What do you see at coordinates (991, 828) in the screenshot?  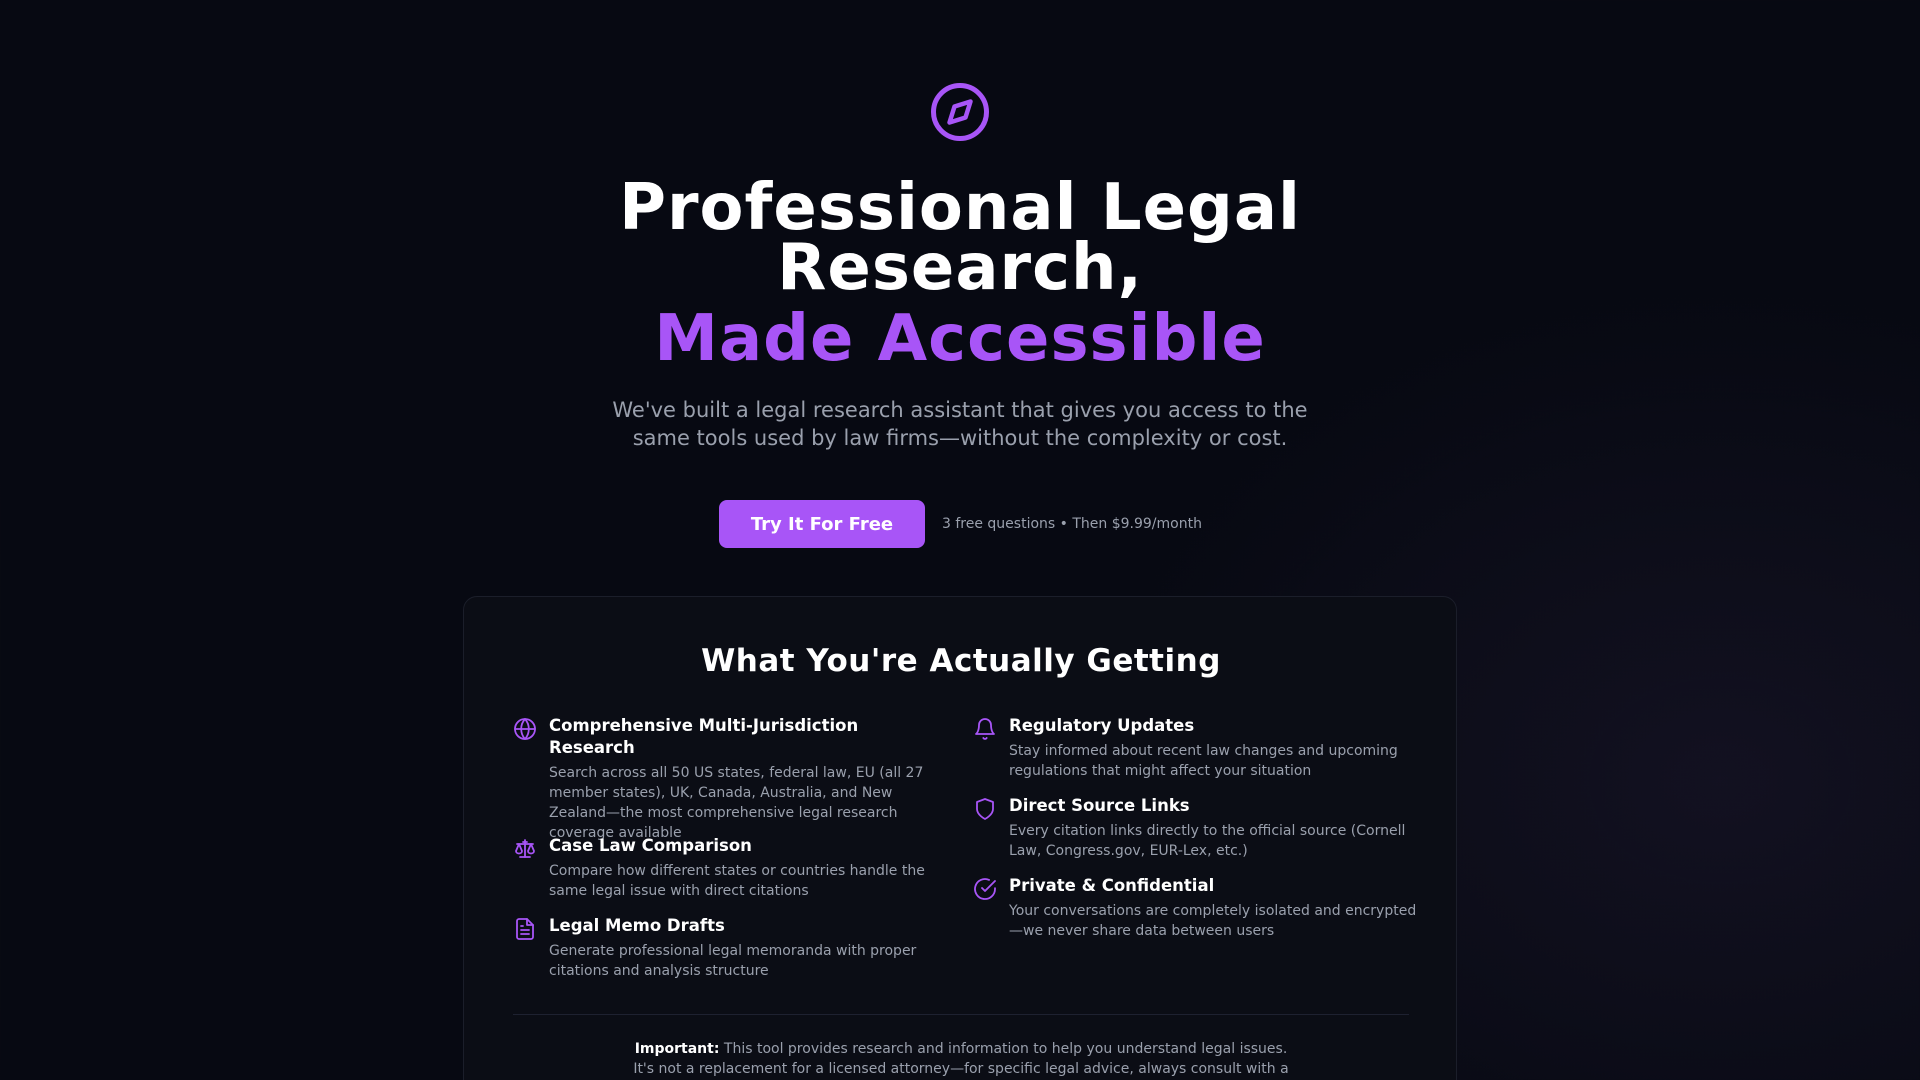 I see `shield-icon` at bounding box center [991, 828].